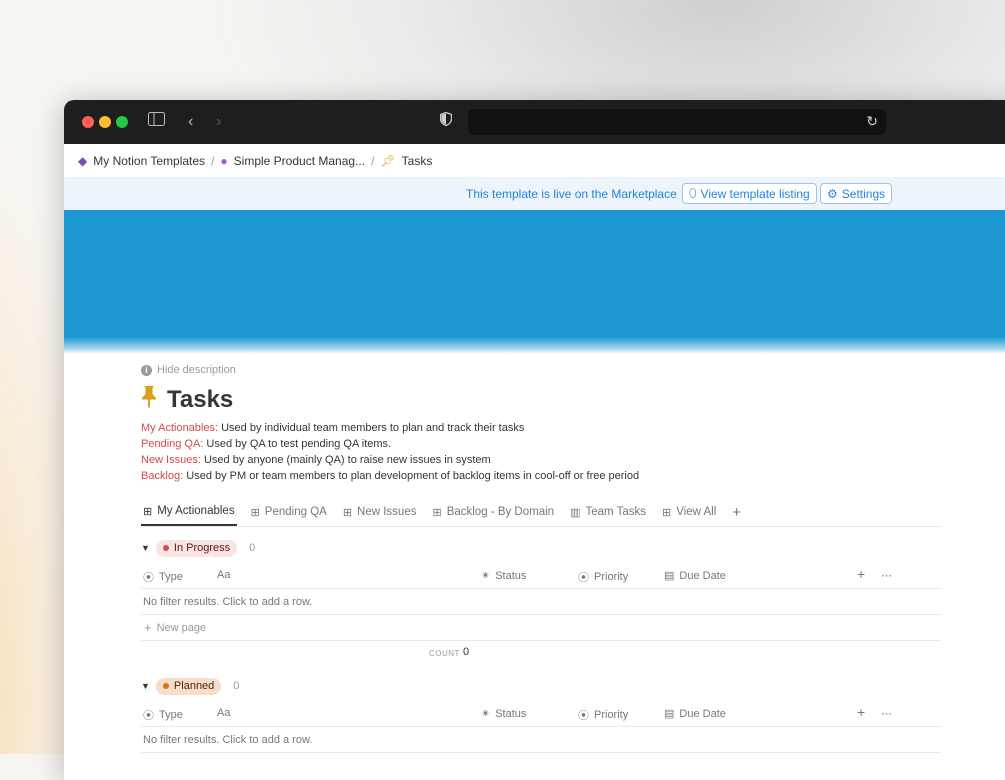 This screenshot has height=780, width=1005. I want to click on count-summary: COUNT 0, so click(541, 653).